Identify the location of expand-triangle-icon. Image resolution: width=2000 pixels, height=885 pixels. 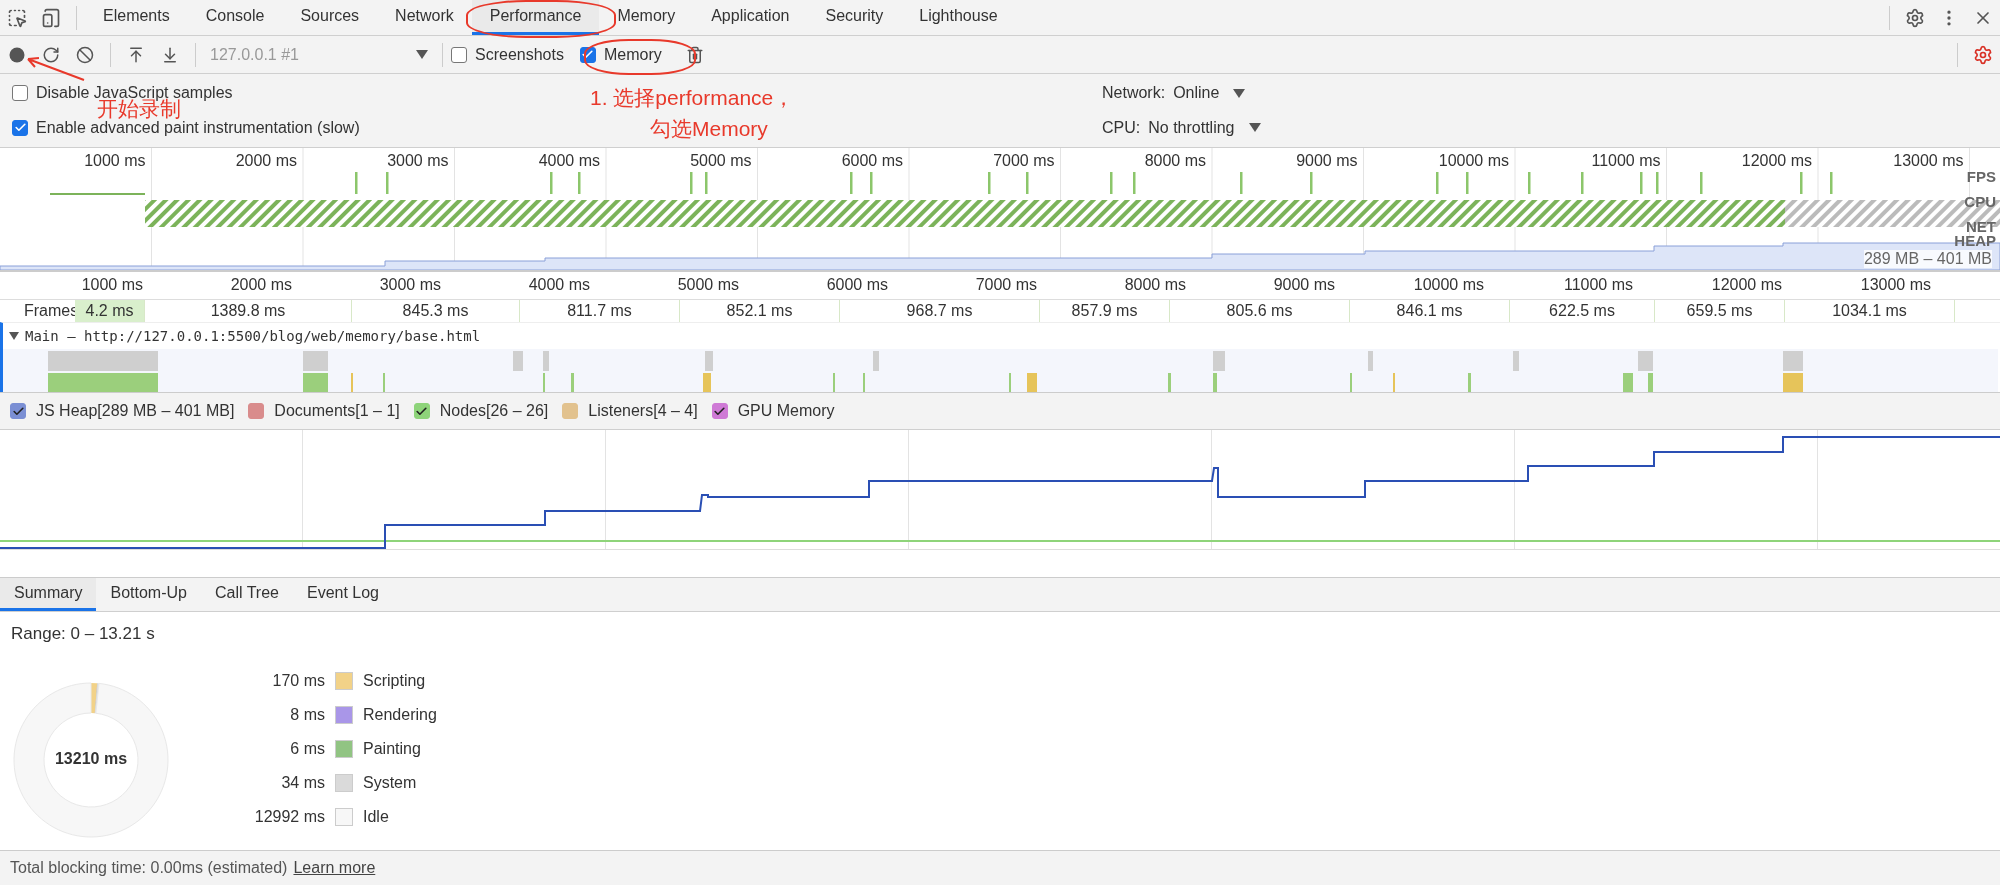
(14, 336).